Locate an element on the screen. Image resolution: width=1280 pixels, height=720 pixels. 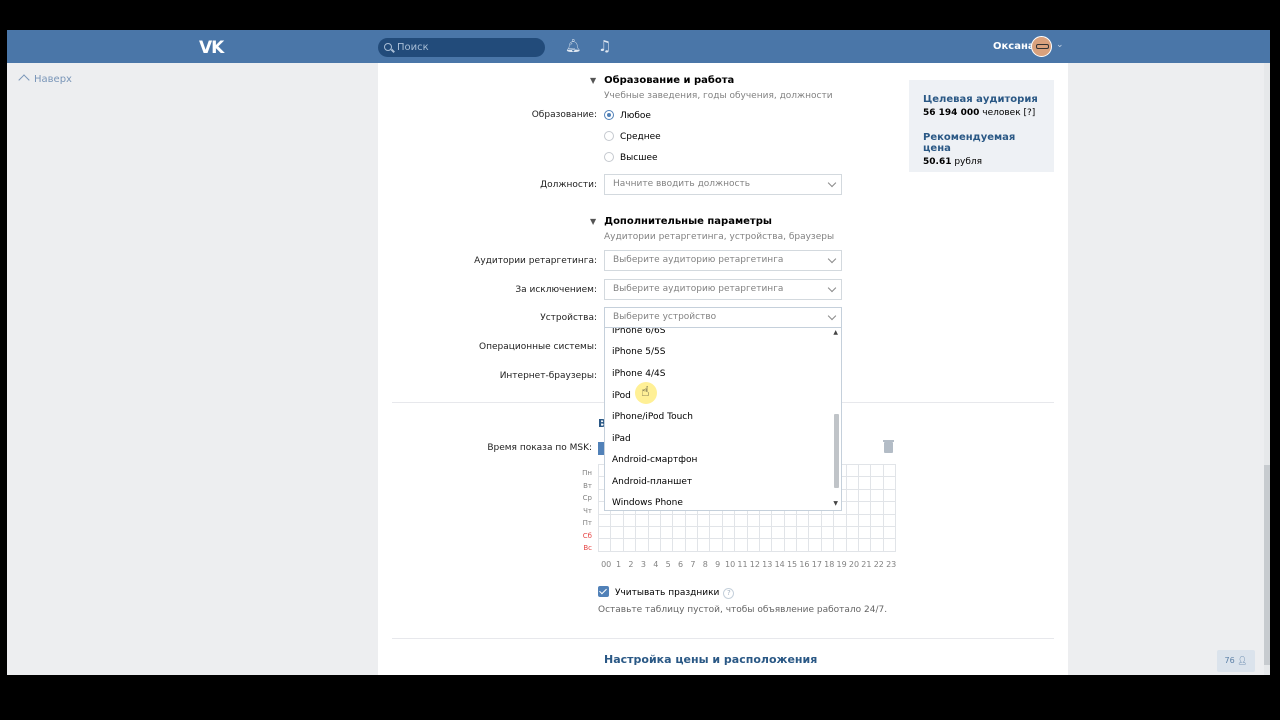
retarget-select: Выберите аудиторию ретаргетинга is located at coordinates (723, 260).